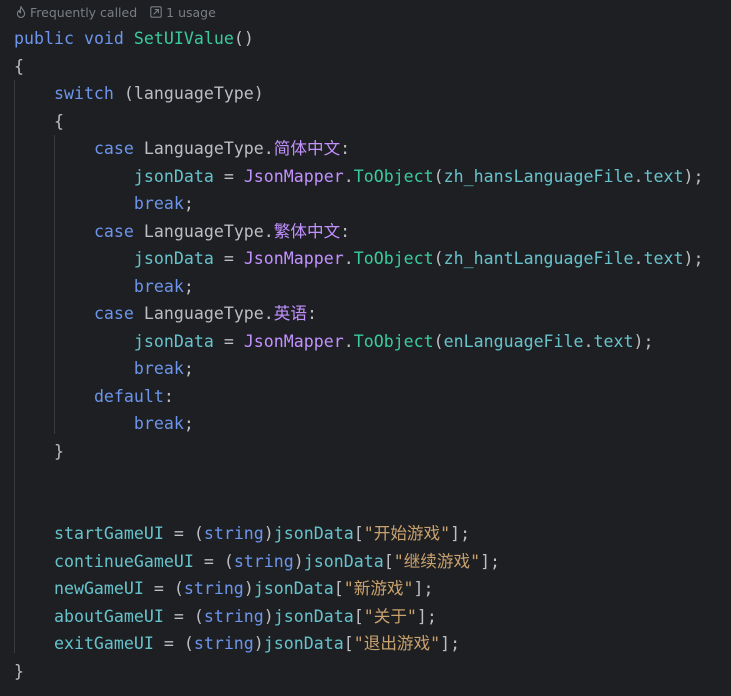 The width and height of the screenshot is (731, 696). I want to click on code-token: newGameUI, so click(98, 588).